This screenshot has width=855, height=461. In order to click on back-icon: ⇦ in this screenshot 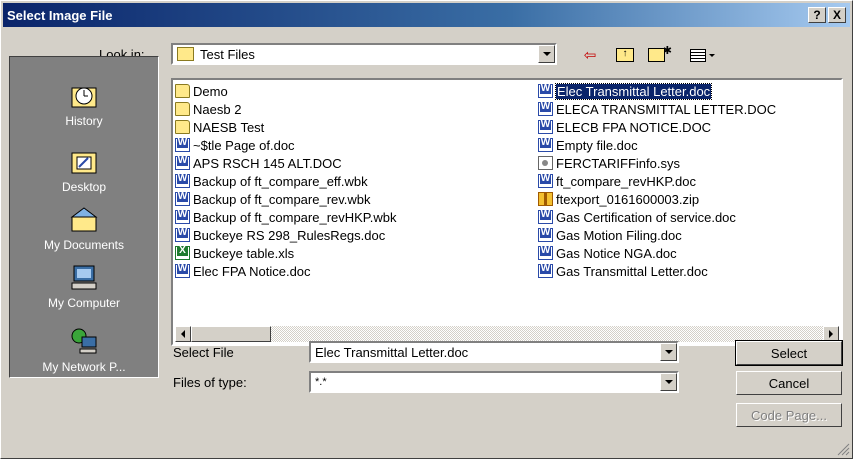, I will do `click(590, 55)`.